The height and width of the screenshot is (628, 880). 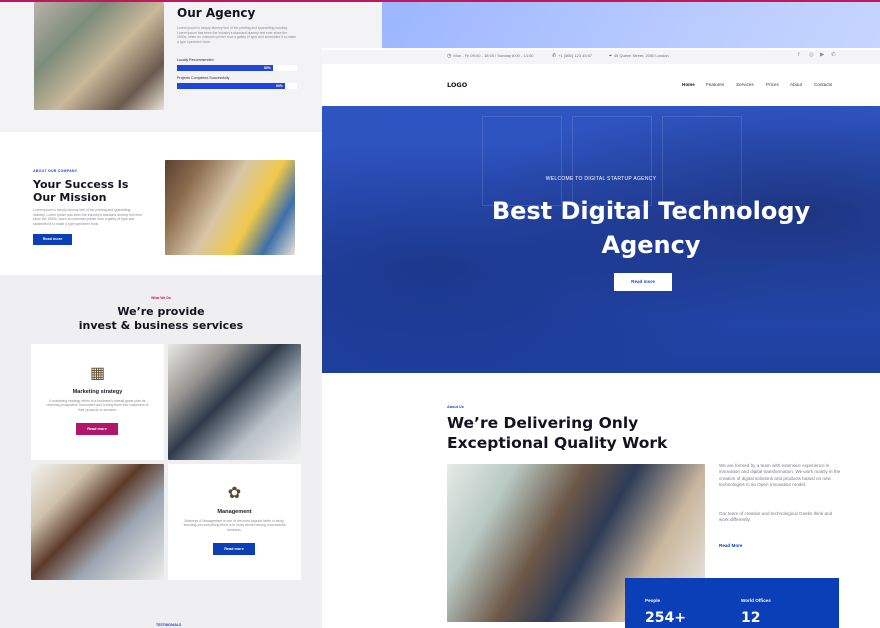 I want to click on marketing-read-more-button: Read more, so click(x=97, y=429).